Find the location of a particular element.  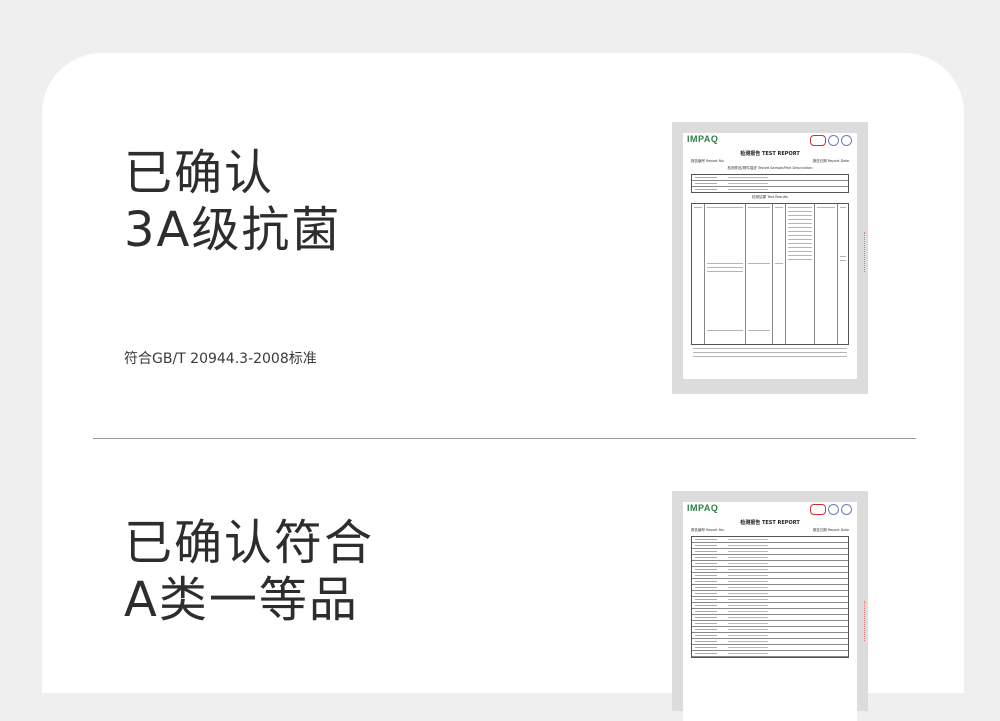

standard-note: 符合GB/T 20944.3-2008标准 is located at coordinates (220, 359).